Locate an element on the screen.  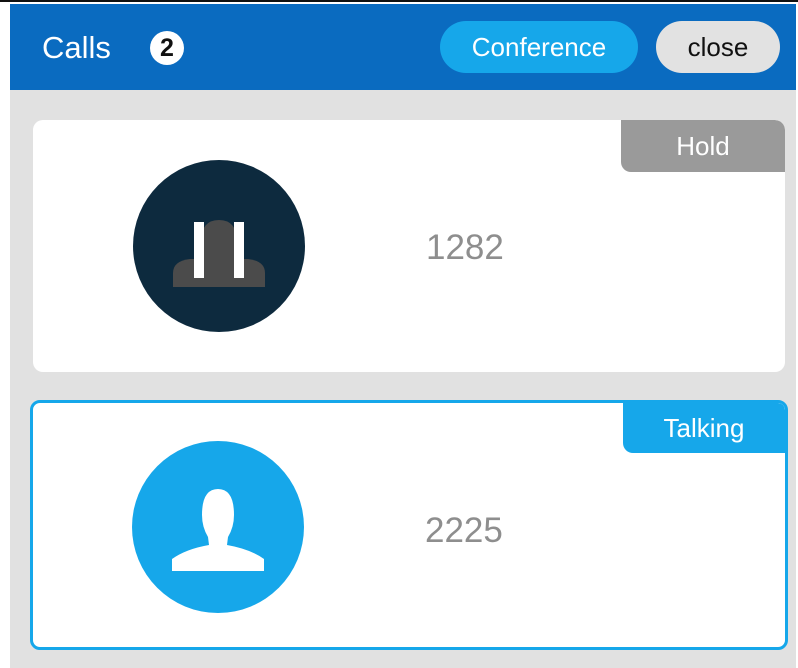
status-badge-talking: Talking is located at coordinates (704, 428).